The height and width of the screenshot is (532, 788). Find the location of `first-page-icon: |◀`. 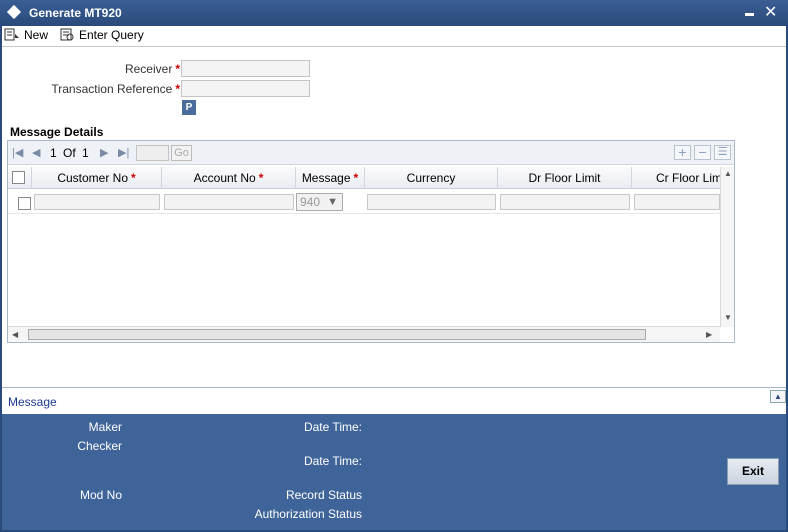

first-page-icon: |◀ is located at coordinates (17, 152).